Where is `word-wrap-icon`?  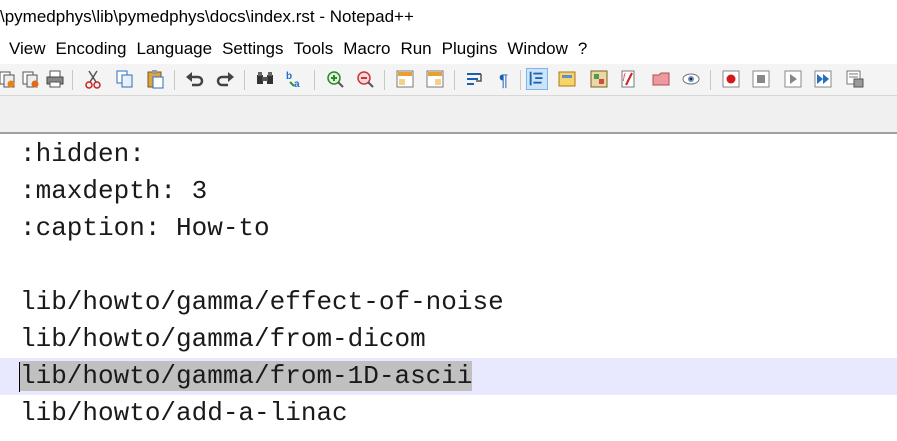
word-wrap-icon is located at coordinates (475, 79).